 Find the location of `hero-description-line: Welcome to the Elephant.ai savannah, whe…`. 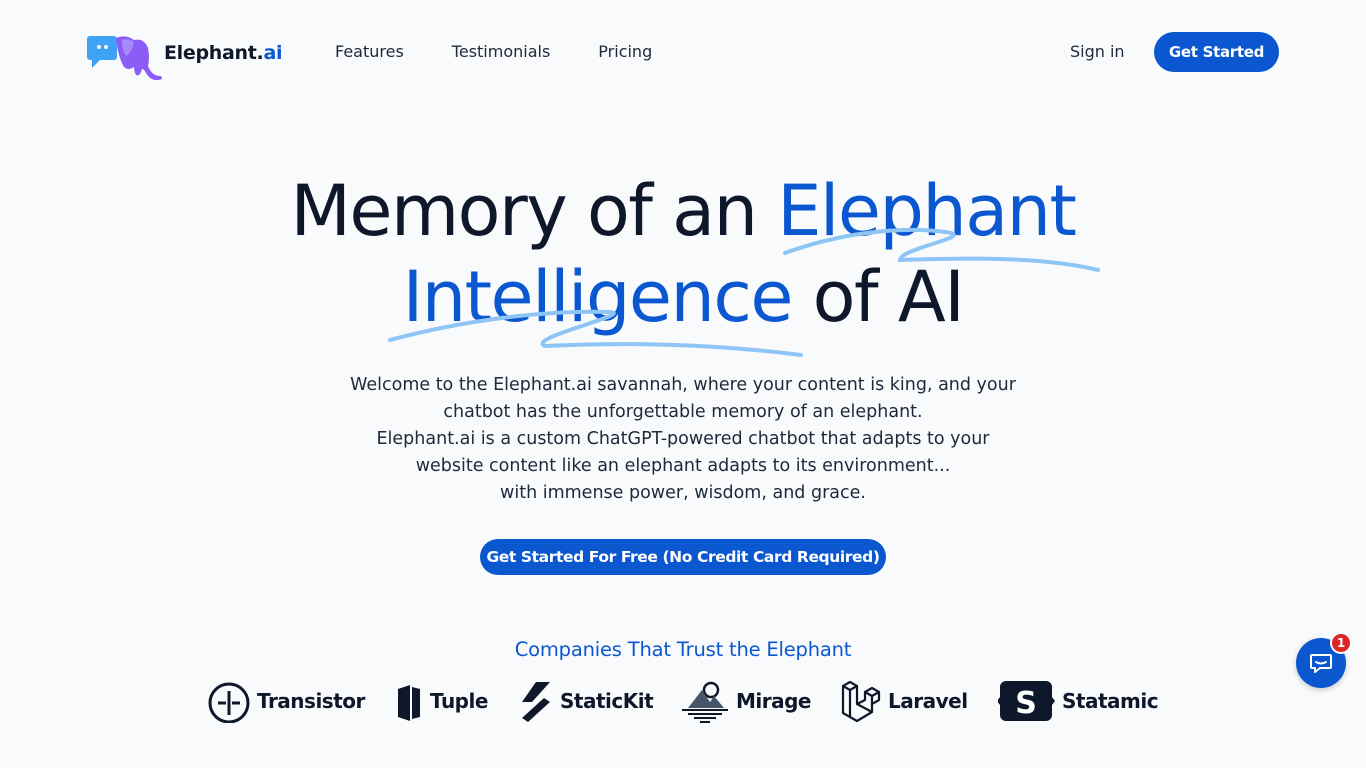

hero-description-line: Welcome to the Elephant.ai savannah, whe… is located at coordinates (683, 385).